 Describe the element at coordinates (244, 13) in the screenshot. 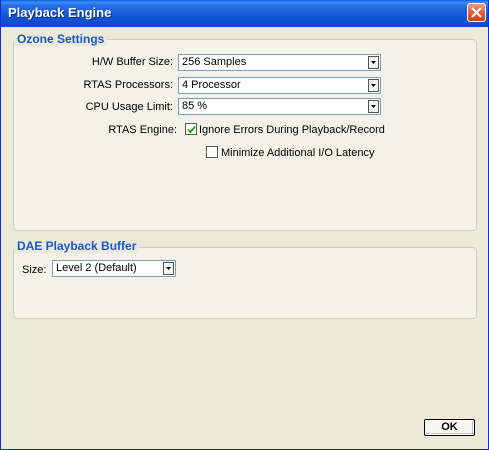

I see `title-bar: Playback Engine` at that location.